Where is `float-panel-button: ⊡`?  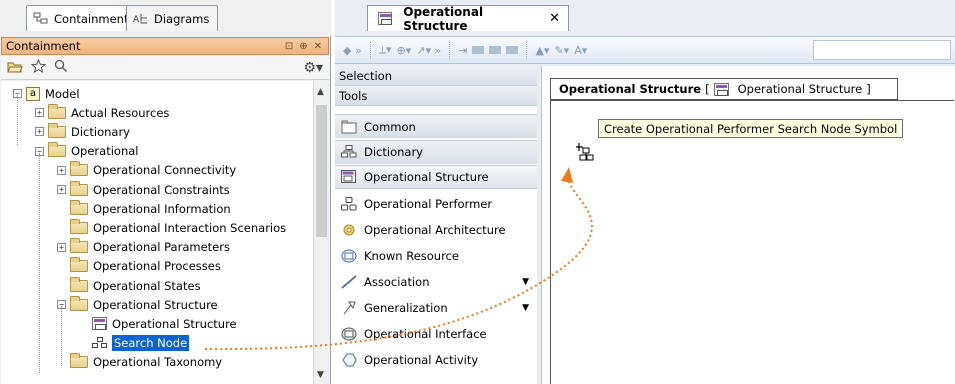
float-panel-button: ⊡ is located at coordinates (289, 46).